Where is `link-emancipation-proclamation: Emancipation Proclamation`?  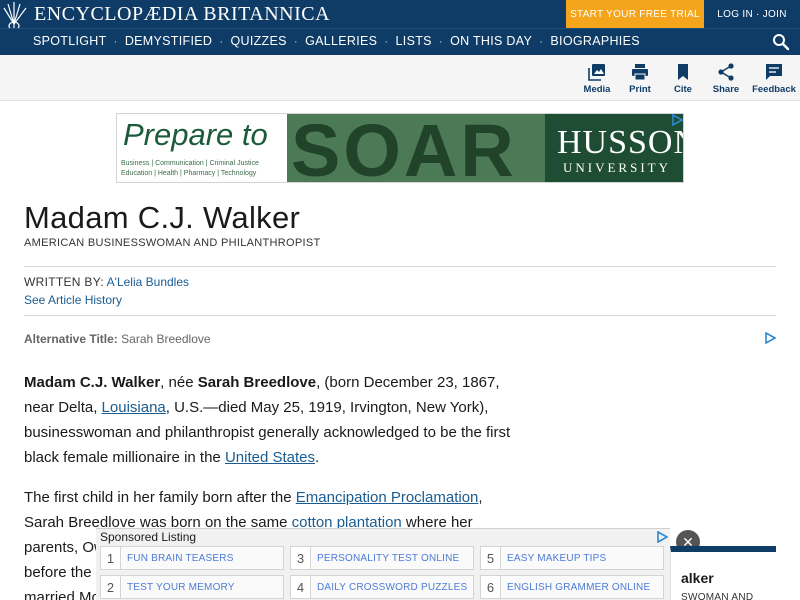
link-emancipation-proclamation: Emancipation Proclamation is located at coordinates (387, 497).